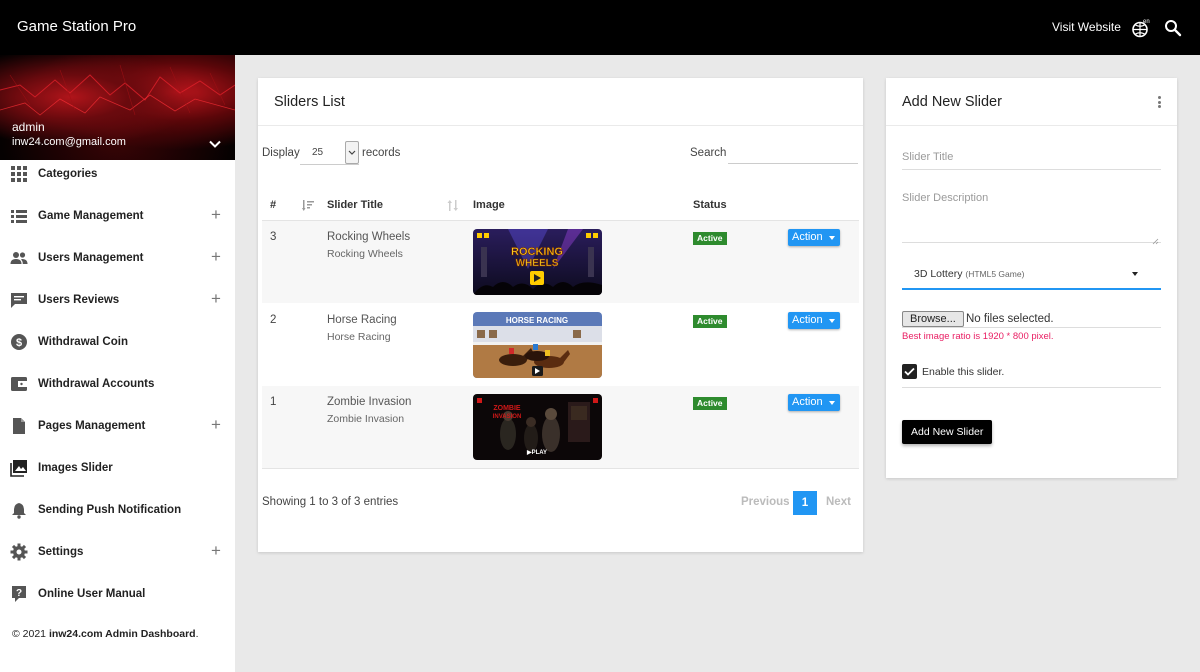 This screenshot has width=1200, height=672. Describe the element at coordinates (122, 634) in the screenshot. I see `copyright-brand: inw24.com Admin Dashboard` at that location.